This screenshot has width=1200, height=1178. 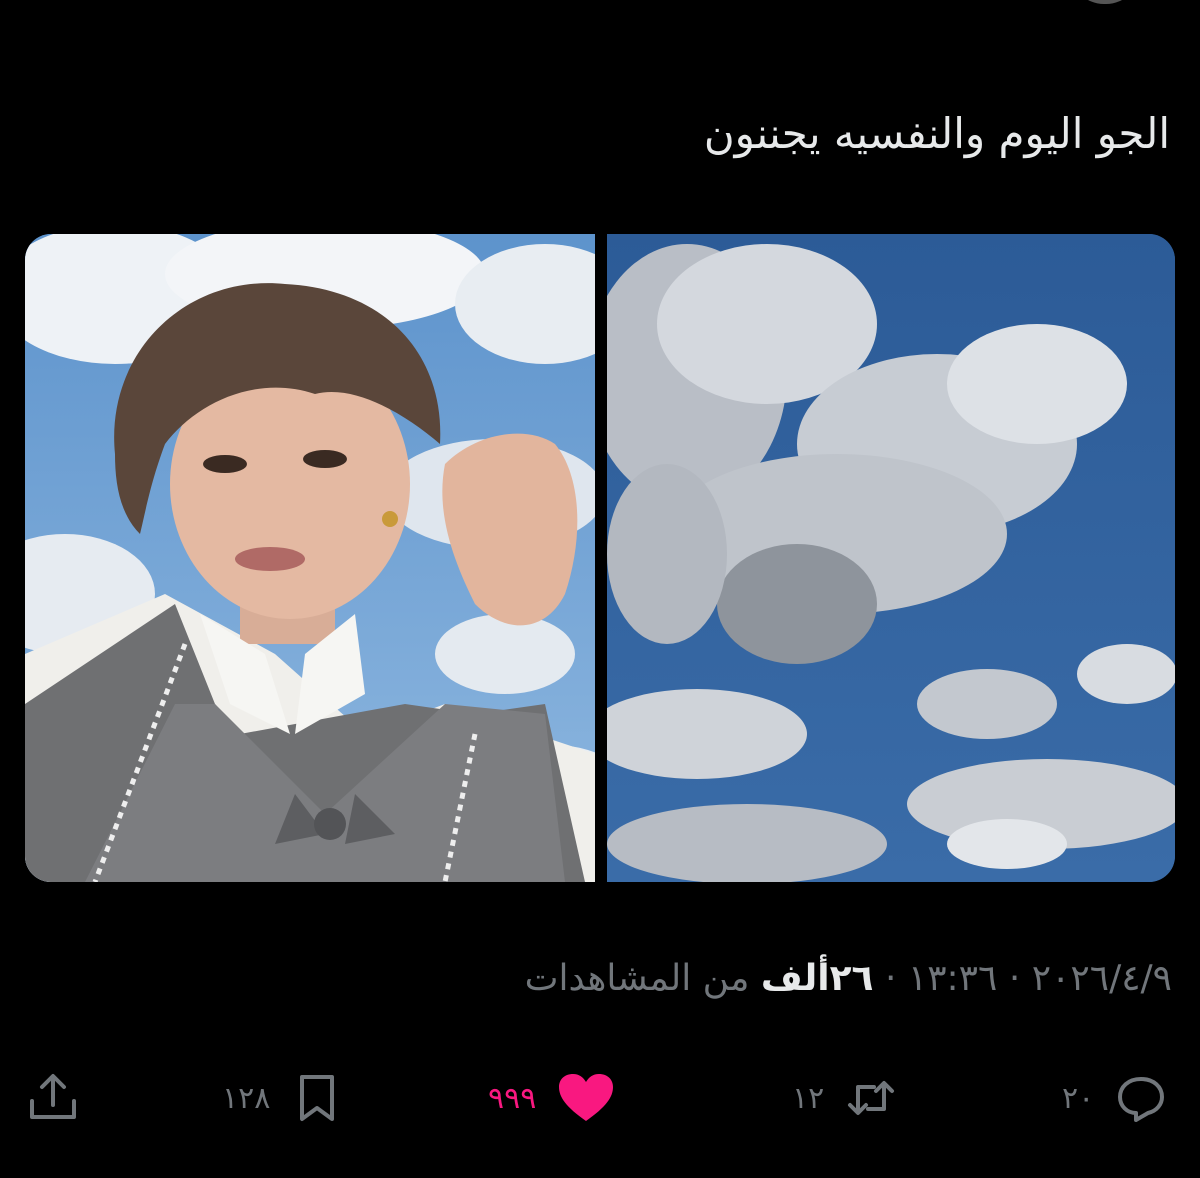 I want to click on views-count: ٢٦ألف, so click(x=817, y=978).